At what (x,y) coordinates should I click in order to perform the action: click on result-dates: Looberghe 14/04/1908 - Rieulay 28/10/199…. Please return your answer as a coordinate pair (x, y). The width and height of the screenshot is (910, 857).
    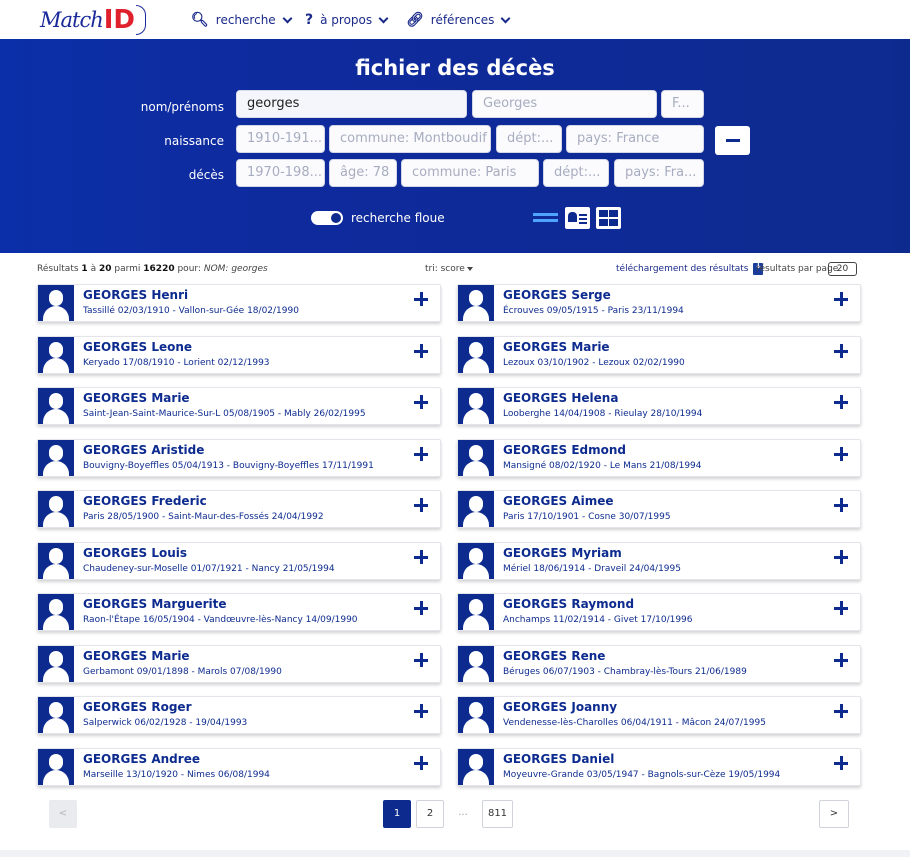
    Looking at the image, I should click on (603, 414).